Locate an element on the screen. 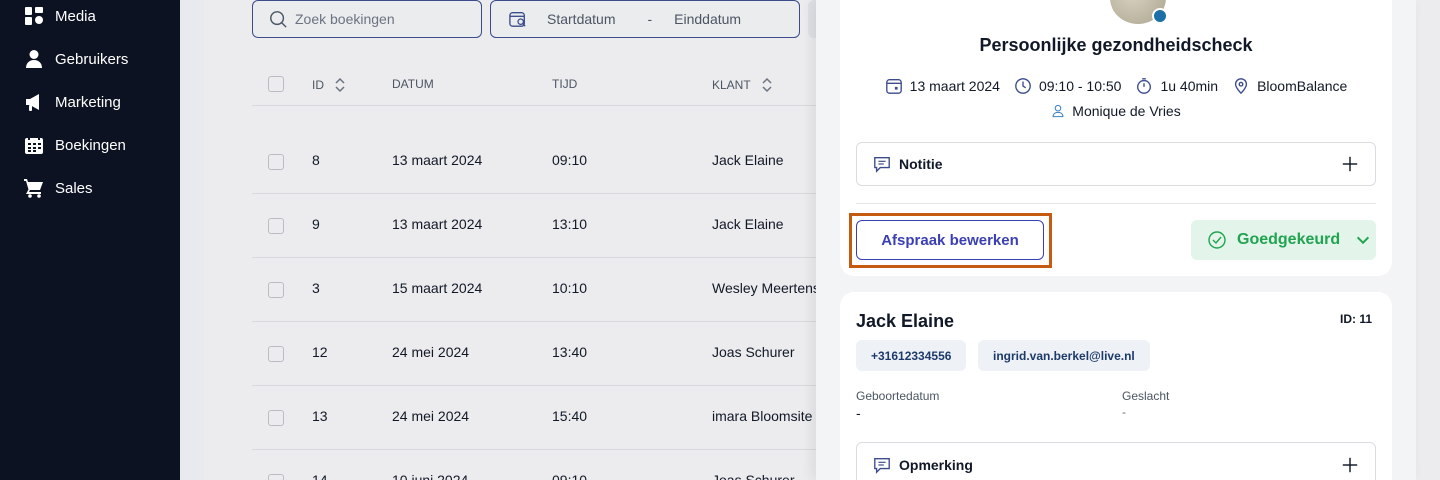 The height and width of the screenshot is (480, 1440). gender-value: - is located at coordinates (1124, 412).